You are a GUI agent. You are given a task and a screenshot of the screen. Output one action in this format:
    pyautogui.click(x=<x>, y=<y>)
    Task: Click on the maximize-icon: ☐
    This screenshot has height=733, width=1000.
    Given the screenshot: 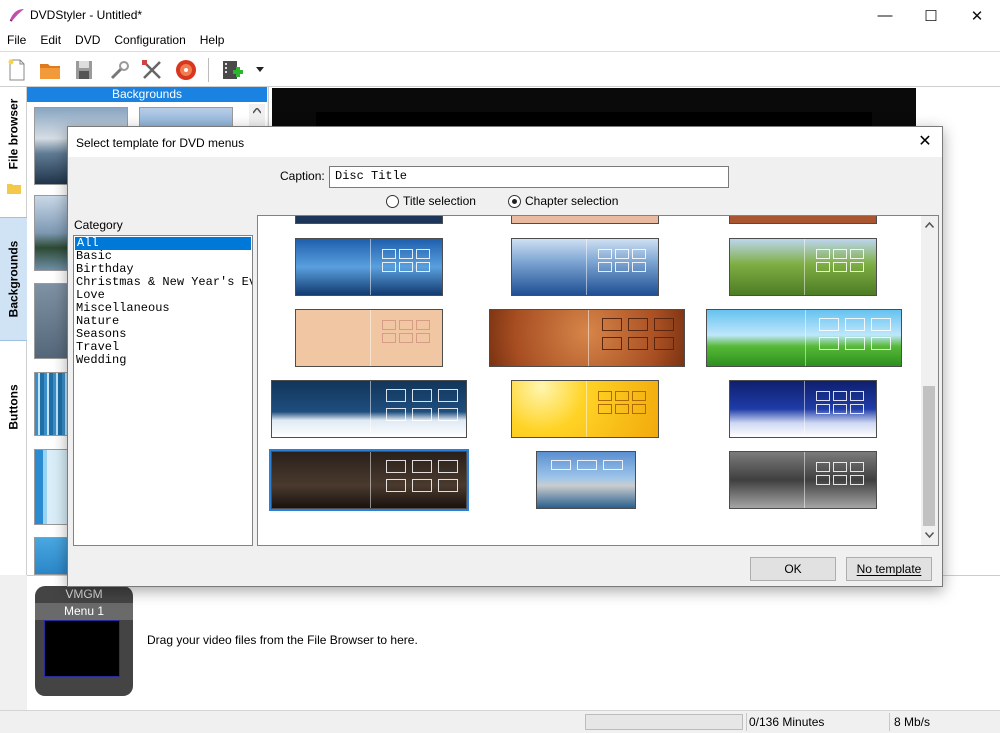 What is the action you would take?
    pyautogui.click(x=931, y=16)
    